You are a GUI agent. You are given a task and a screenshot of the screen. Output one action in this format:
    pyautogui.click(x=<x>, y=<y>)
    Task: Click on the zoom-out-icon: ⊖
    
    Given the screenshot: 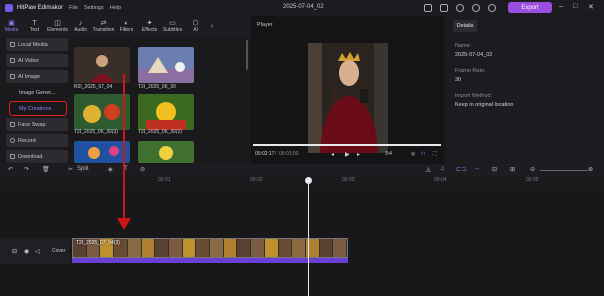 What is the action you would take?
    pyautogui.click(x=532, y=169)
    